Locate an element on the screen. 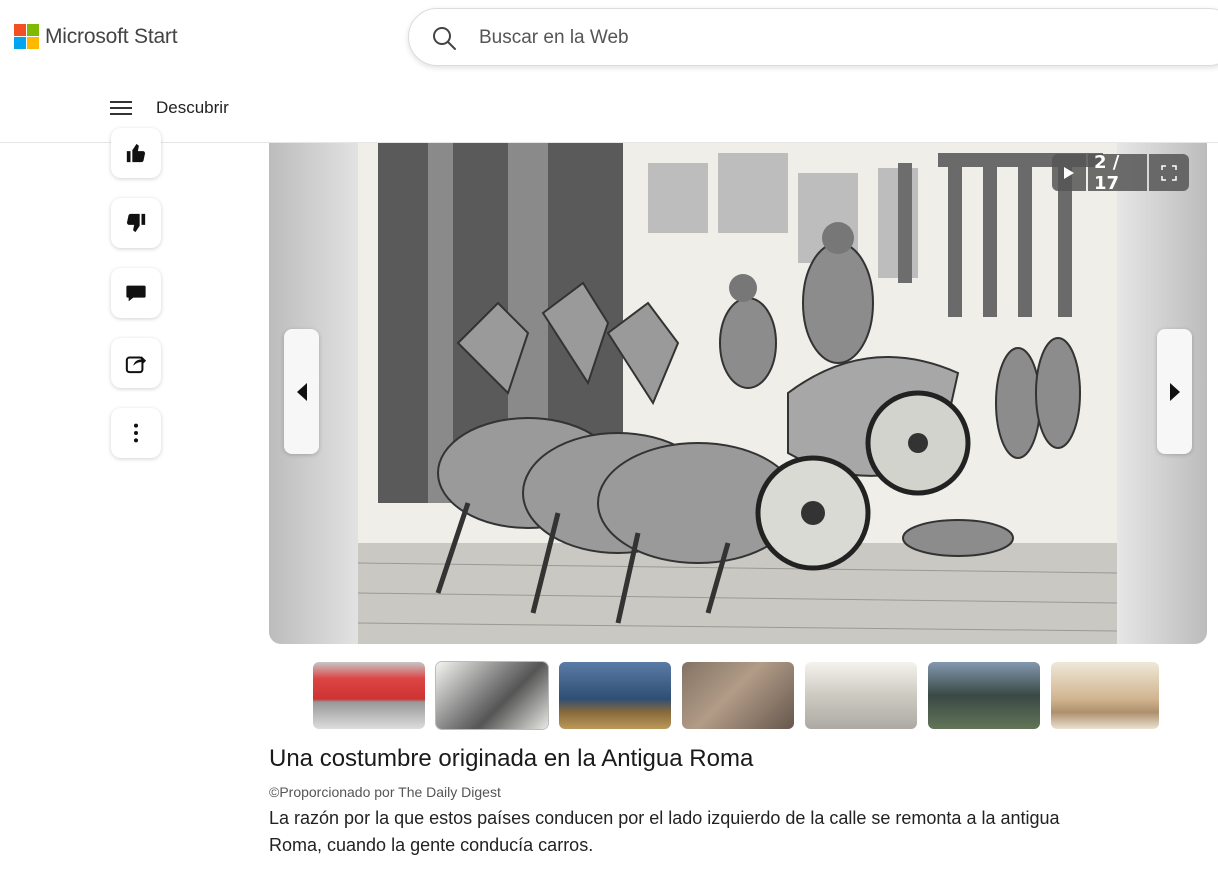 The image size is (1218, 880). share-button is located at coordinates (136, 363).